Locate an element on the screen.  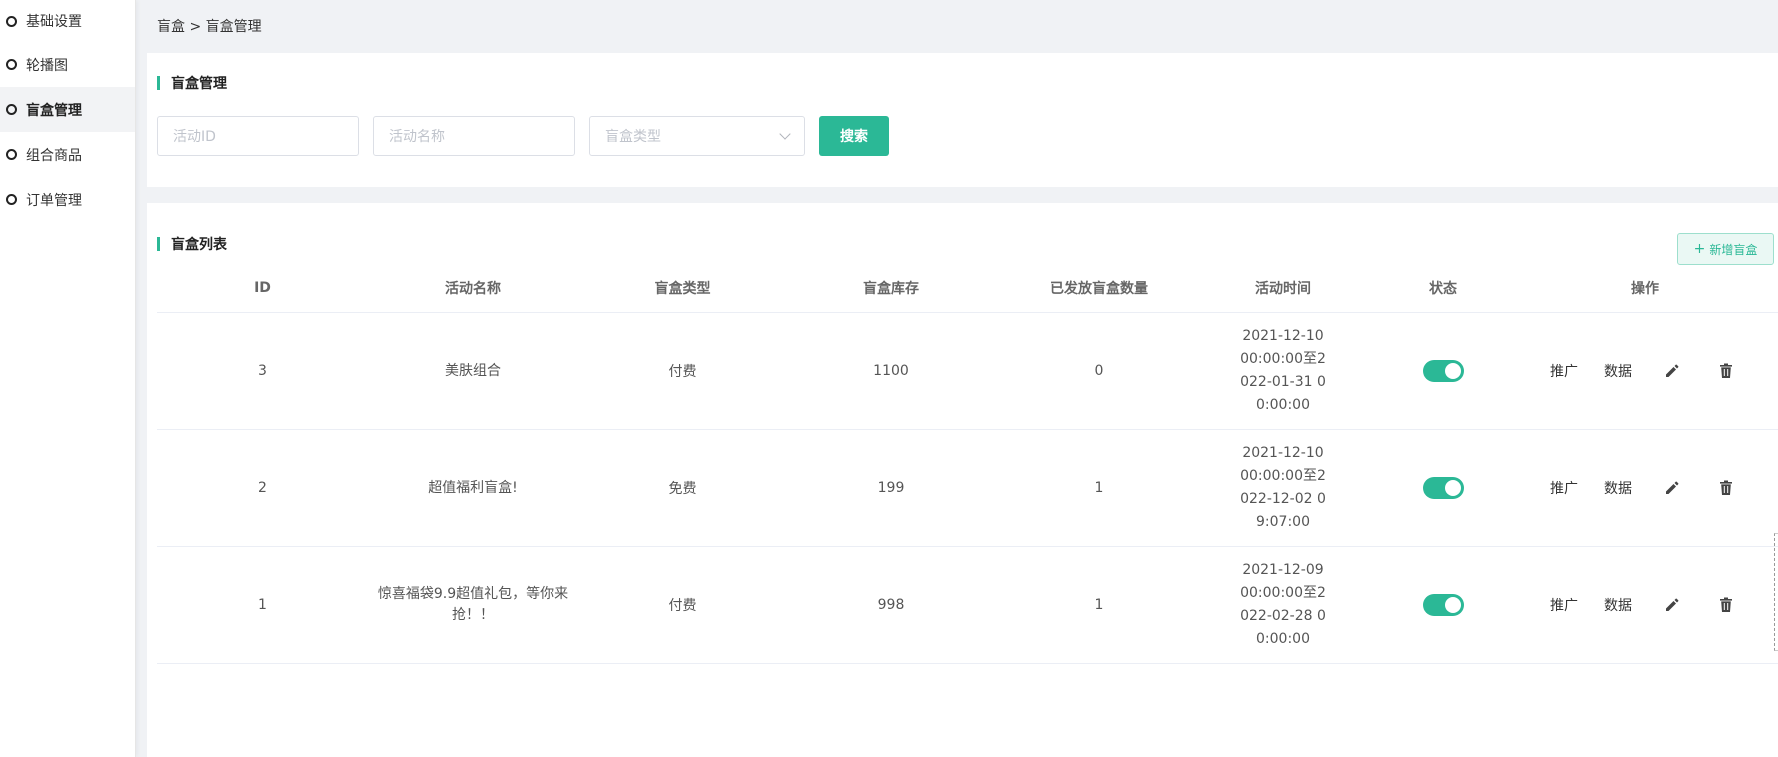
activity-name-placeholder: 活动名称 is located at coordinates (417, 137).